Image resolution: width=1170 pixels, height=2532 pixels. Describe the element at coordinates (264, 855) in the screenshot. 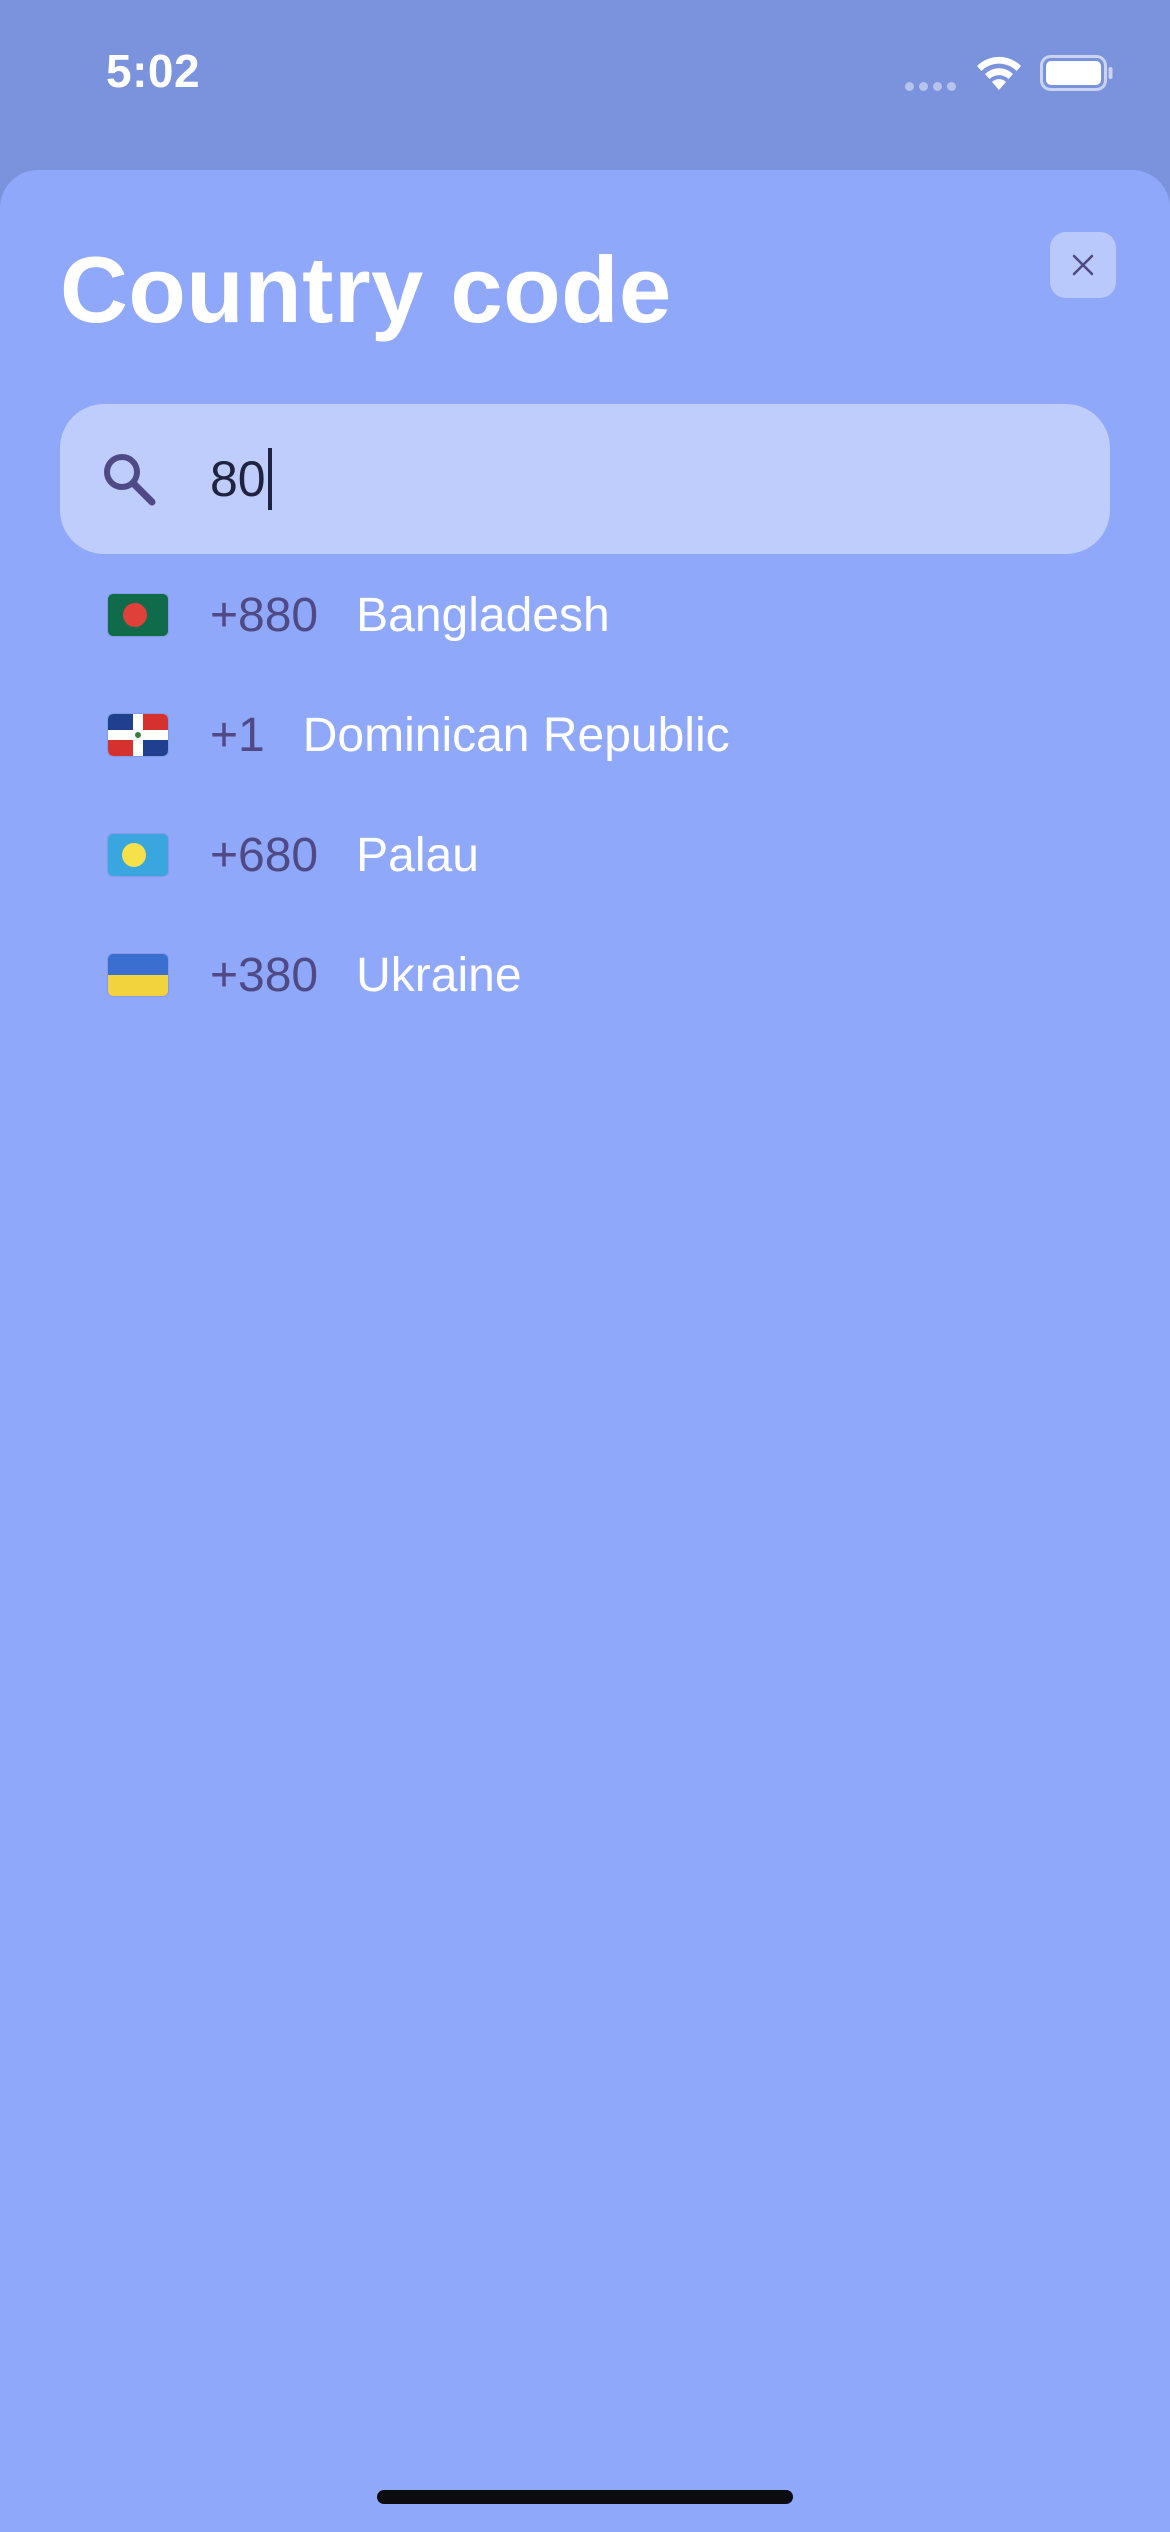

I see `dial-code: +680` at that location.